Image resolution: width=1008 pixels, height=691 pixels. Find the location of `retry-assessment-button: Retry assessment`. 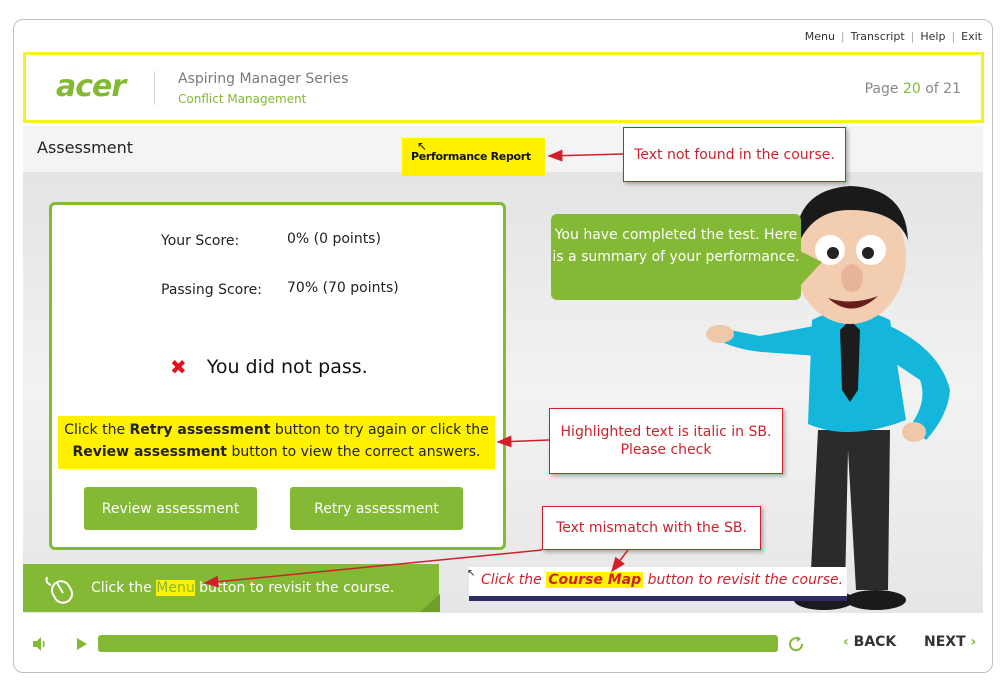

retry-assessment-button: Retry assessment is located at coordinates (376, 508).